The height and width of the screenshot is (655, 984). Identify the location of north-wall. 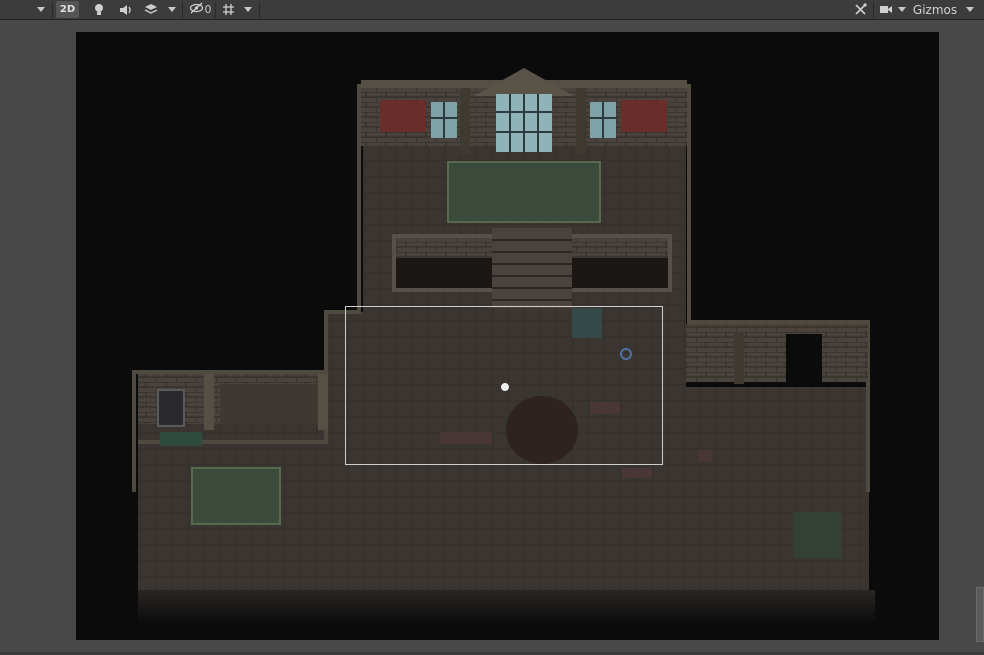
(524, 111).